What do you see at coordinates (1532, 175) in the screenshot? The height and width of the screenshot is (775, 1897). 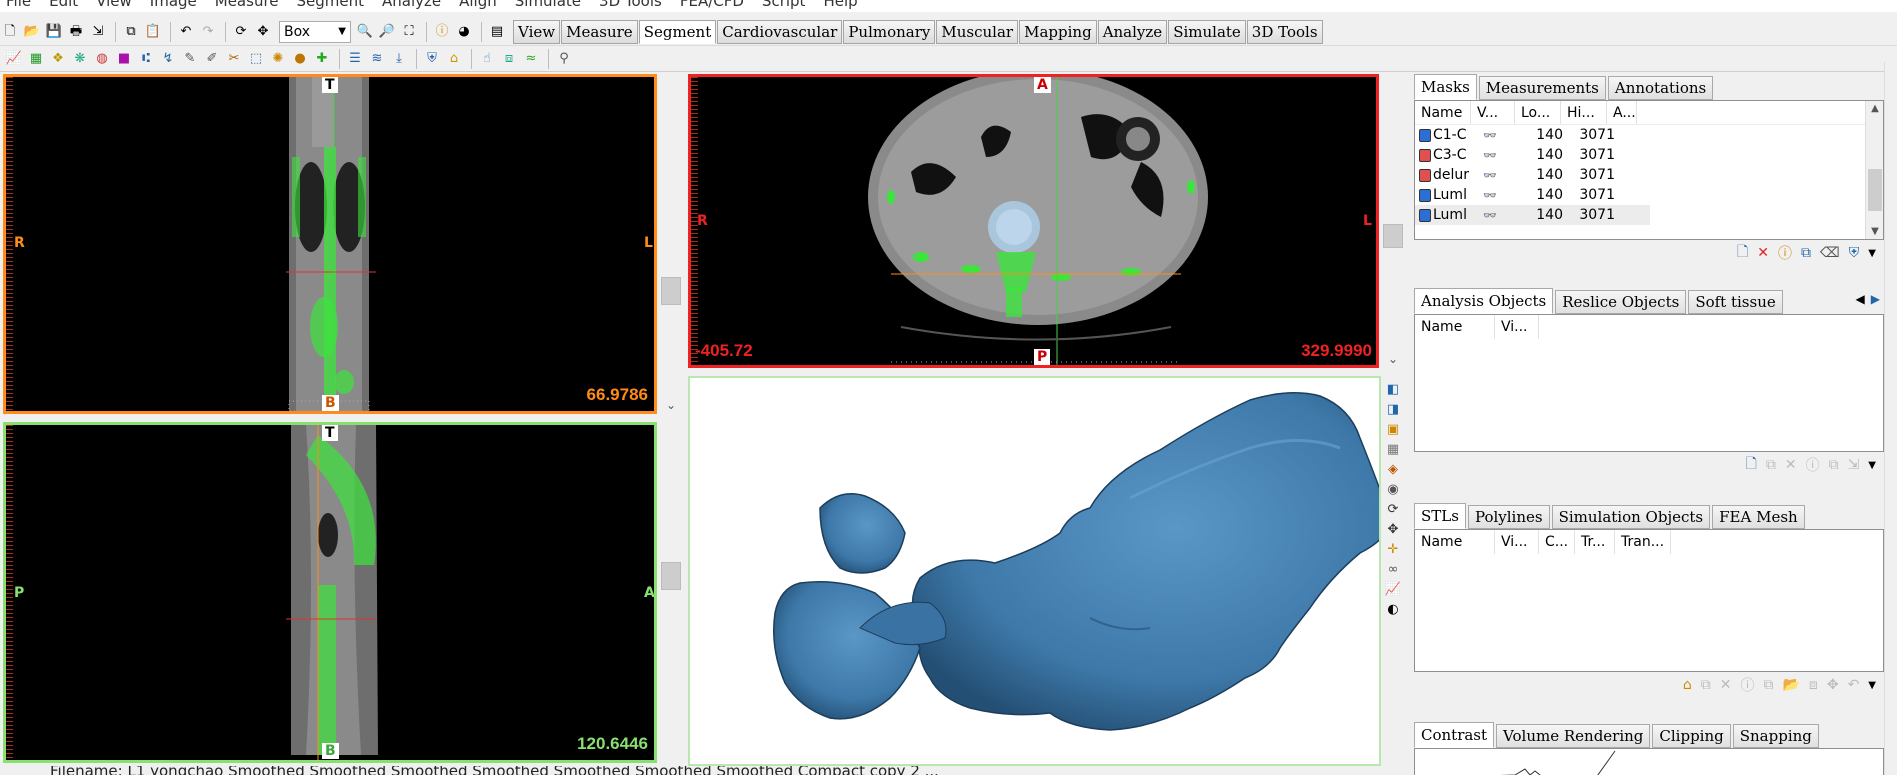 I see `mask-row: delur 👓 140 3071` at bounding box center [1532, 175].